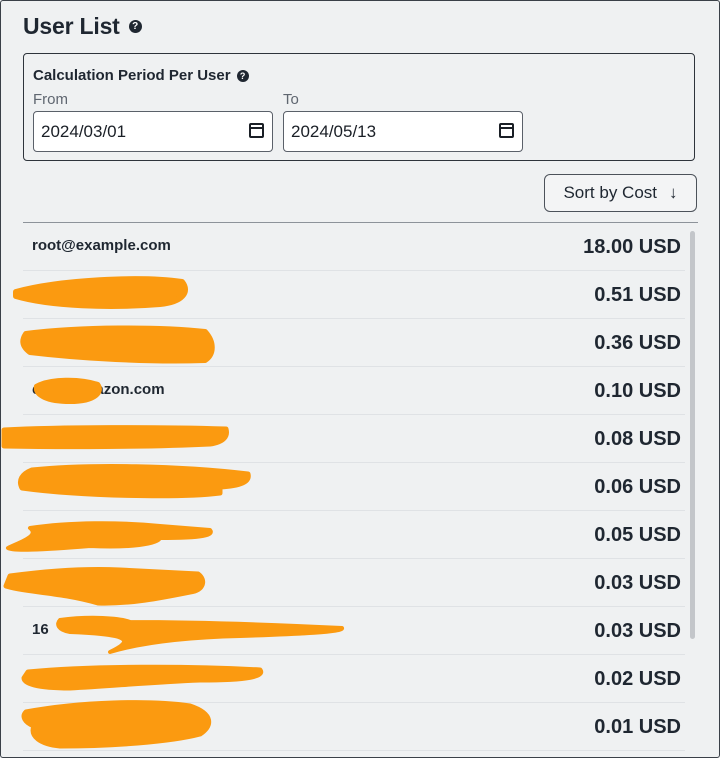 This screenshot has height=758, width=720. What do you see at coordinates (98, 389) in the screenshot?
I see `user-email: e mazon.com` at bounding box center [98, 389].